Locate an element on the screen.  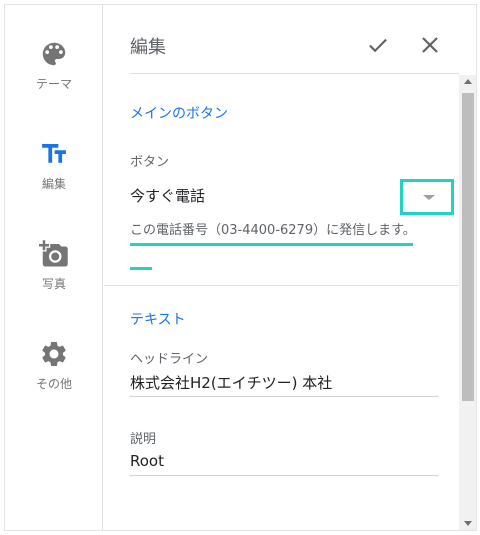
description-field-underline is located at coordinates (284, 475).